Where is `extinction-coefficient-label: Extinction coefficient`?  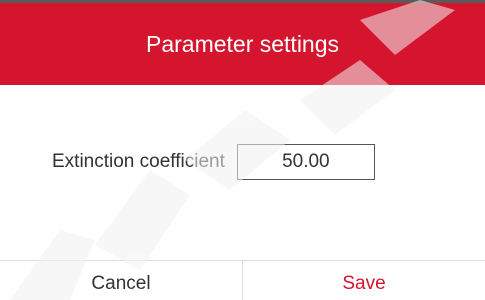
extinction-coefficient-label: Extinction coefficient is located at coordinates (138, 161).